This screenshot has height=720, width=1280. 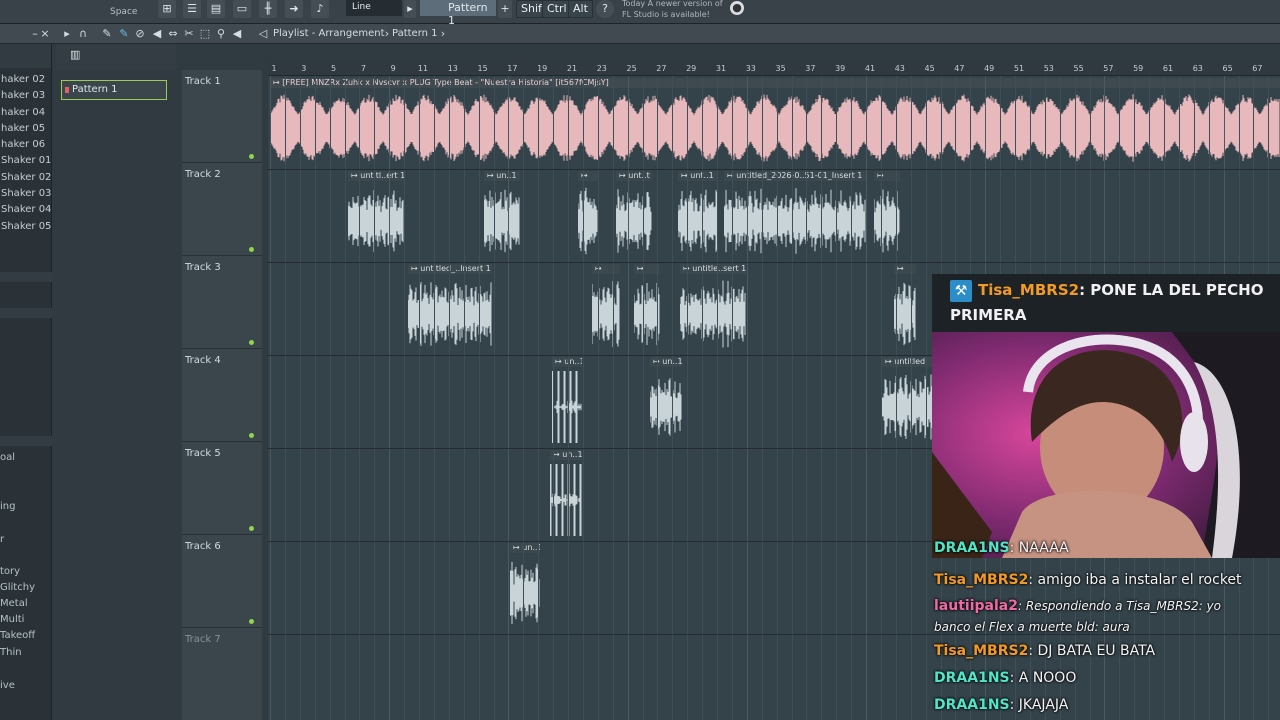 What do you see at coordinates (7, 685) in the screenshot?
I see `browser-item: ive` at bounding box center [7, 685].